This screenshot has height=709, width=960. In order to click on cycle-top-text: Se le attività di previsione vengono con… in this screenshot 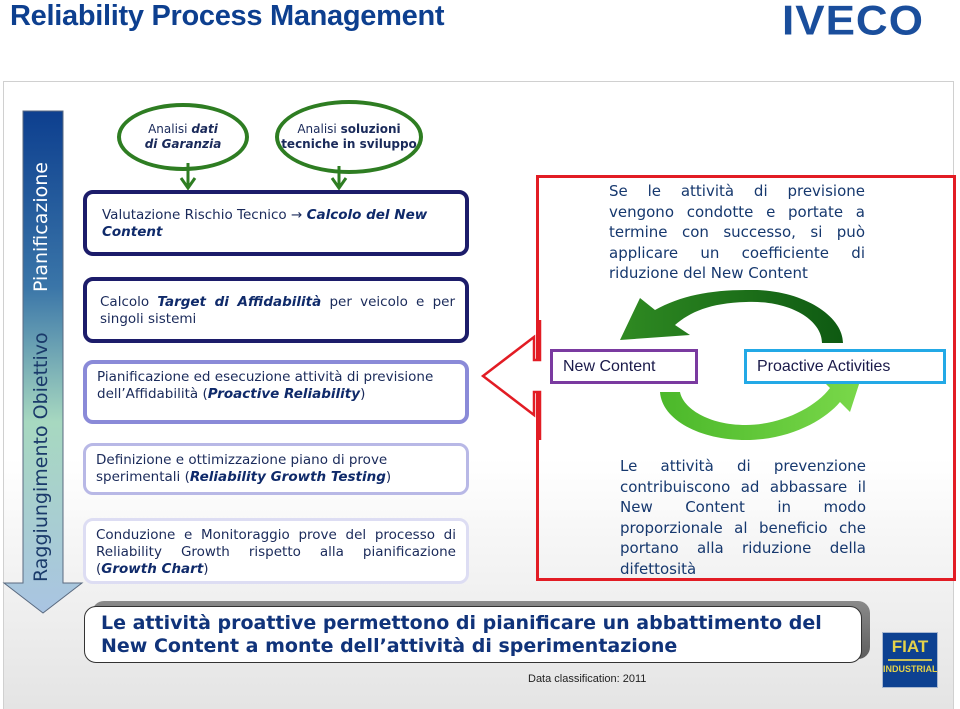, I will do `click(737, 232)`.